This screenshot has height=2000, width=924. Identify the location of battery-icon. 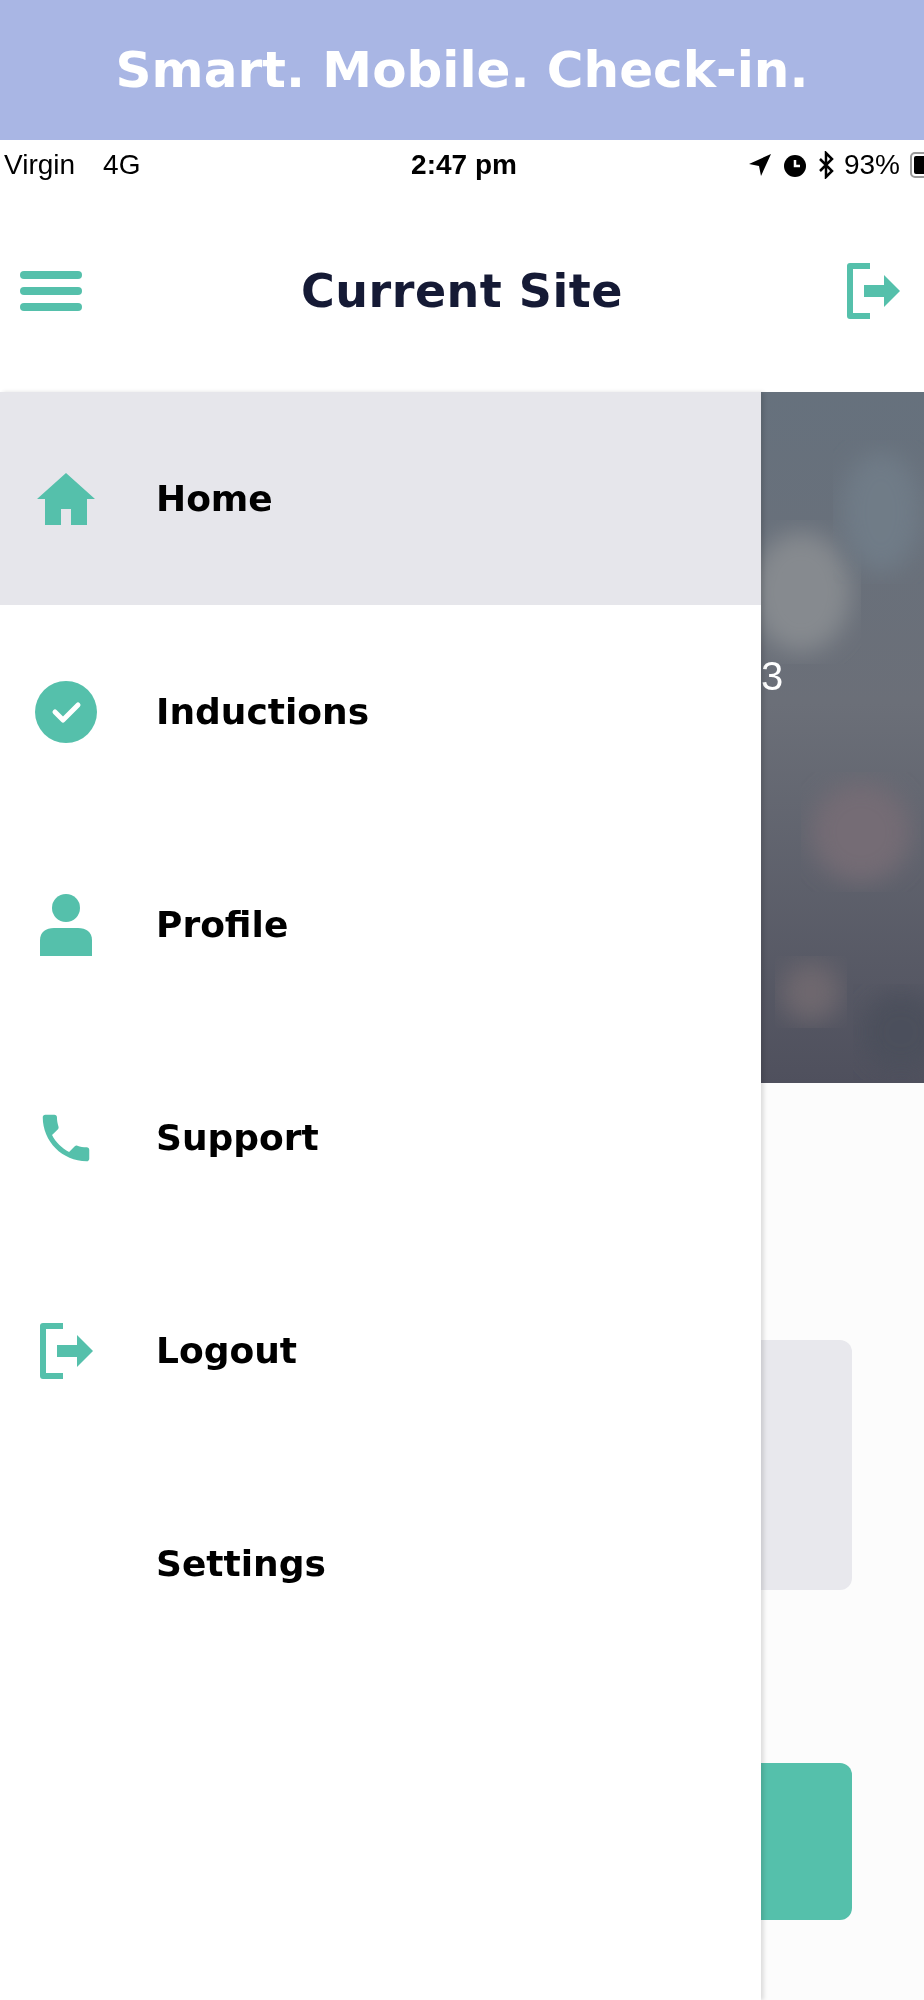
(917, 165).